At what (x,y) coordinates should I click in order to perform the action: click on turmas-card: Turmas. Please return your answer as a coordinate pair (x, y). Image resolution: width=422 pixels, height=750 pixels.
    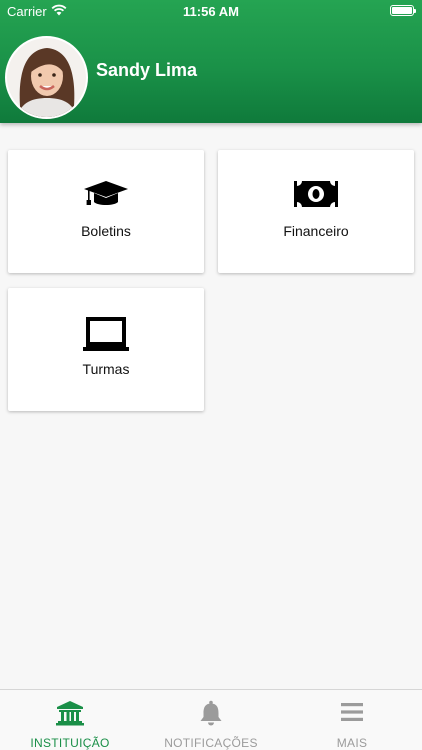
    Looking at the image, I should click on (106, 349).